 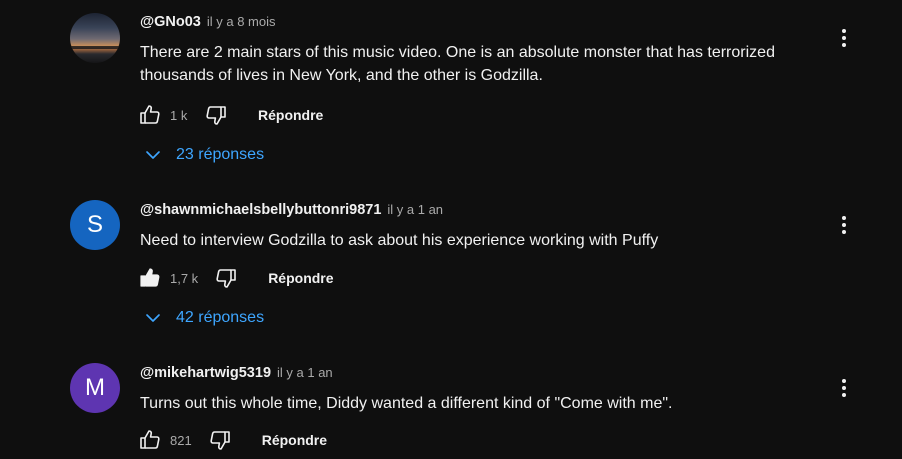 I want to click on comment-actions: 1,7 k Répondre, so click(x=235, y=278).